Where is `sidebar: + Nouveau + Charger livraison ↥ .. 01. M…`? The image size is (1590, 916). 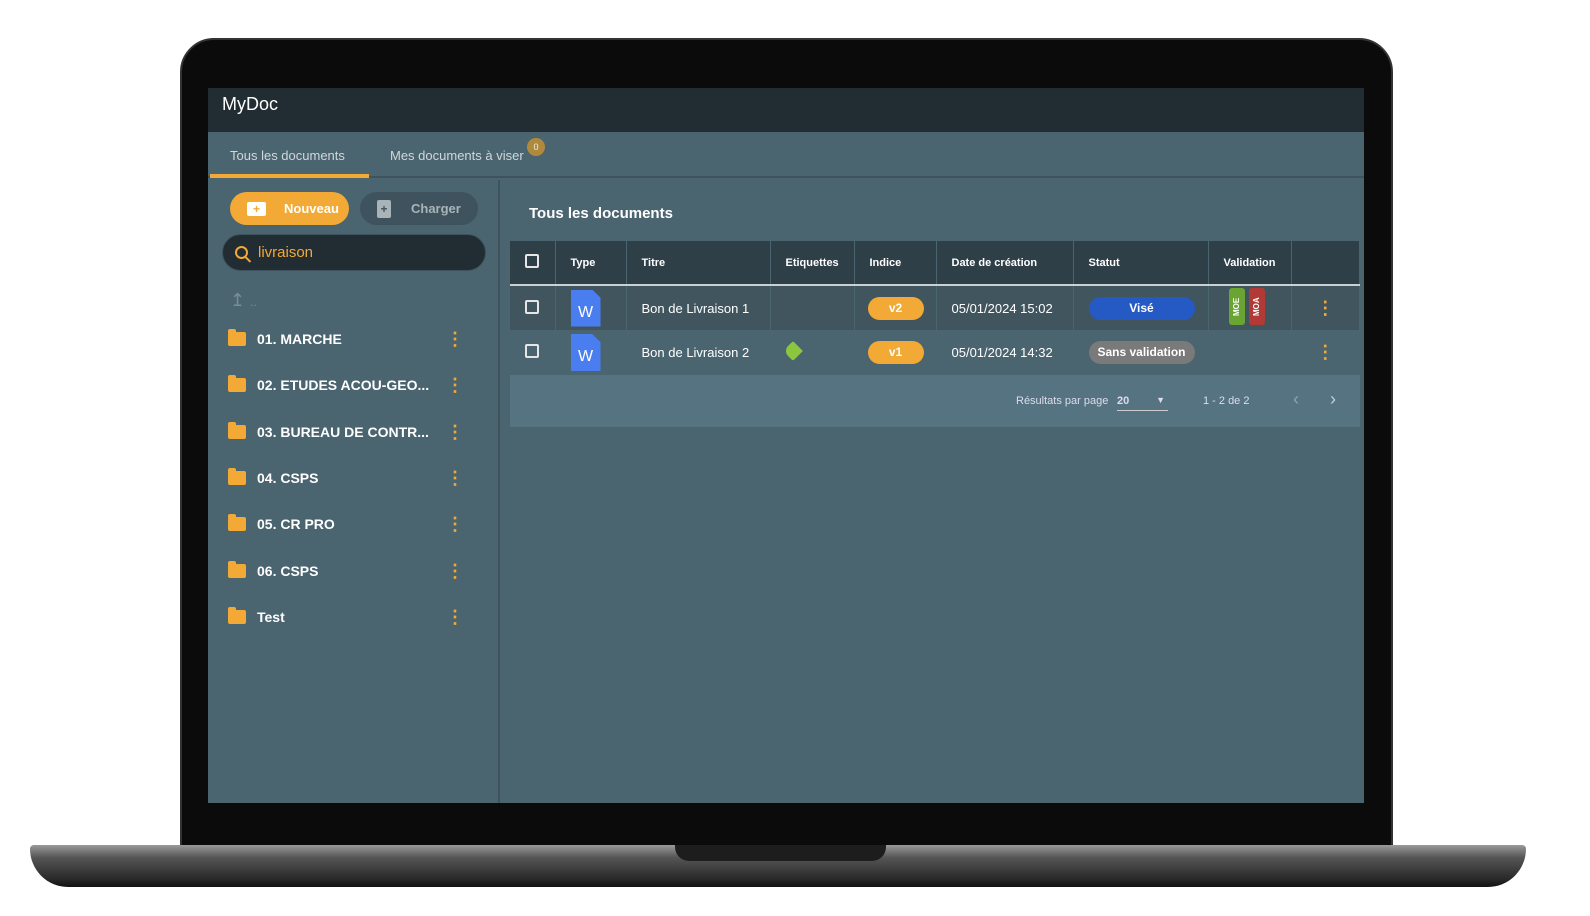
sidebar: + Nouveau + Charger livraison ↥ .. 01. M… is located at coordinates (354, 491).